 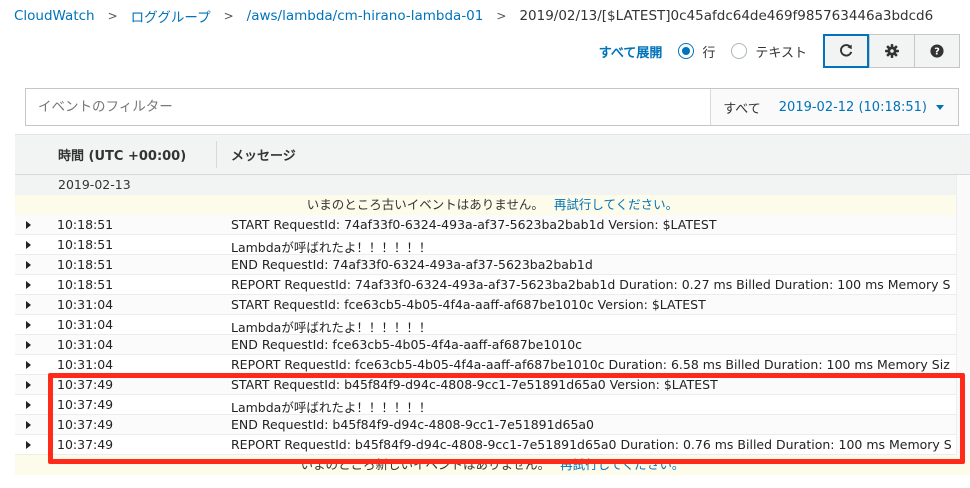 I want to click on view-text-label: テキスト, so click(x=781, y=51).